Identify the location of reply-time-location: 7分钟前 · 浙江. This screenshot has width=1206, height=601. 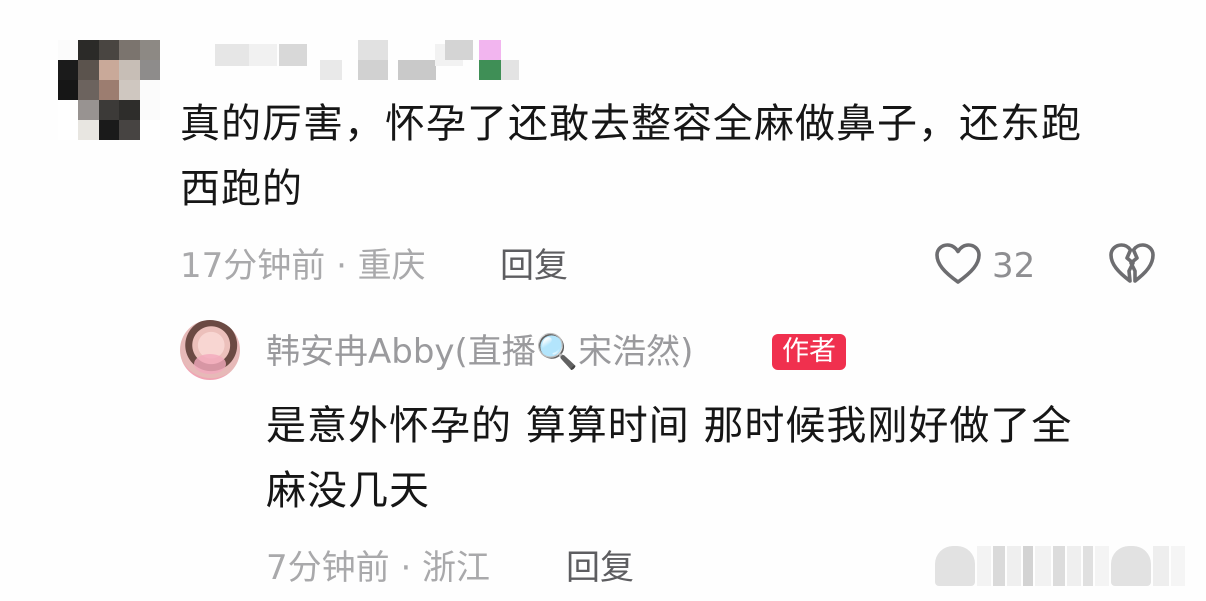
(378, 568).